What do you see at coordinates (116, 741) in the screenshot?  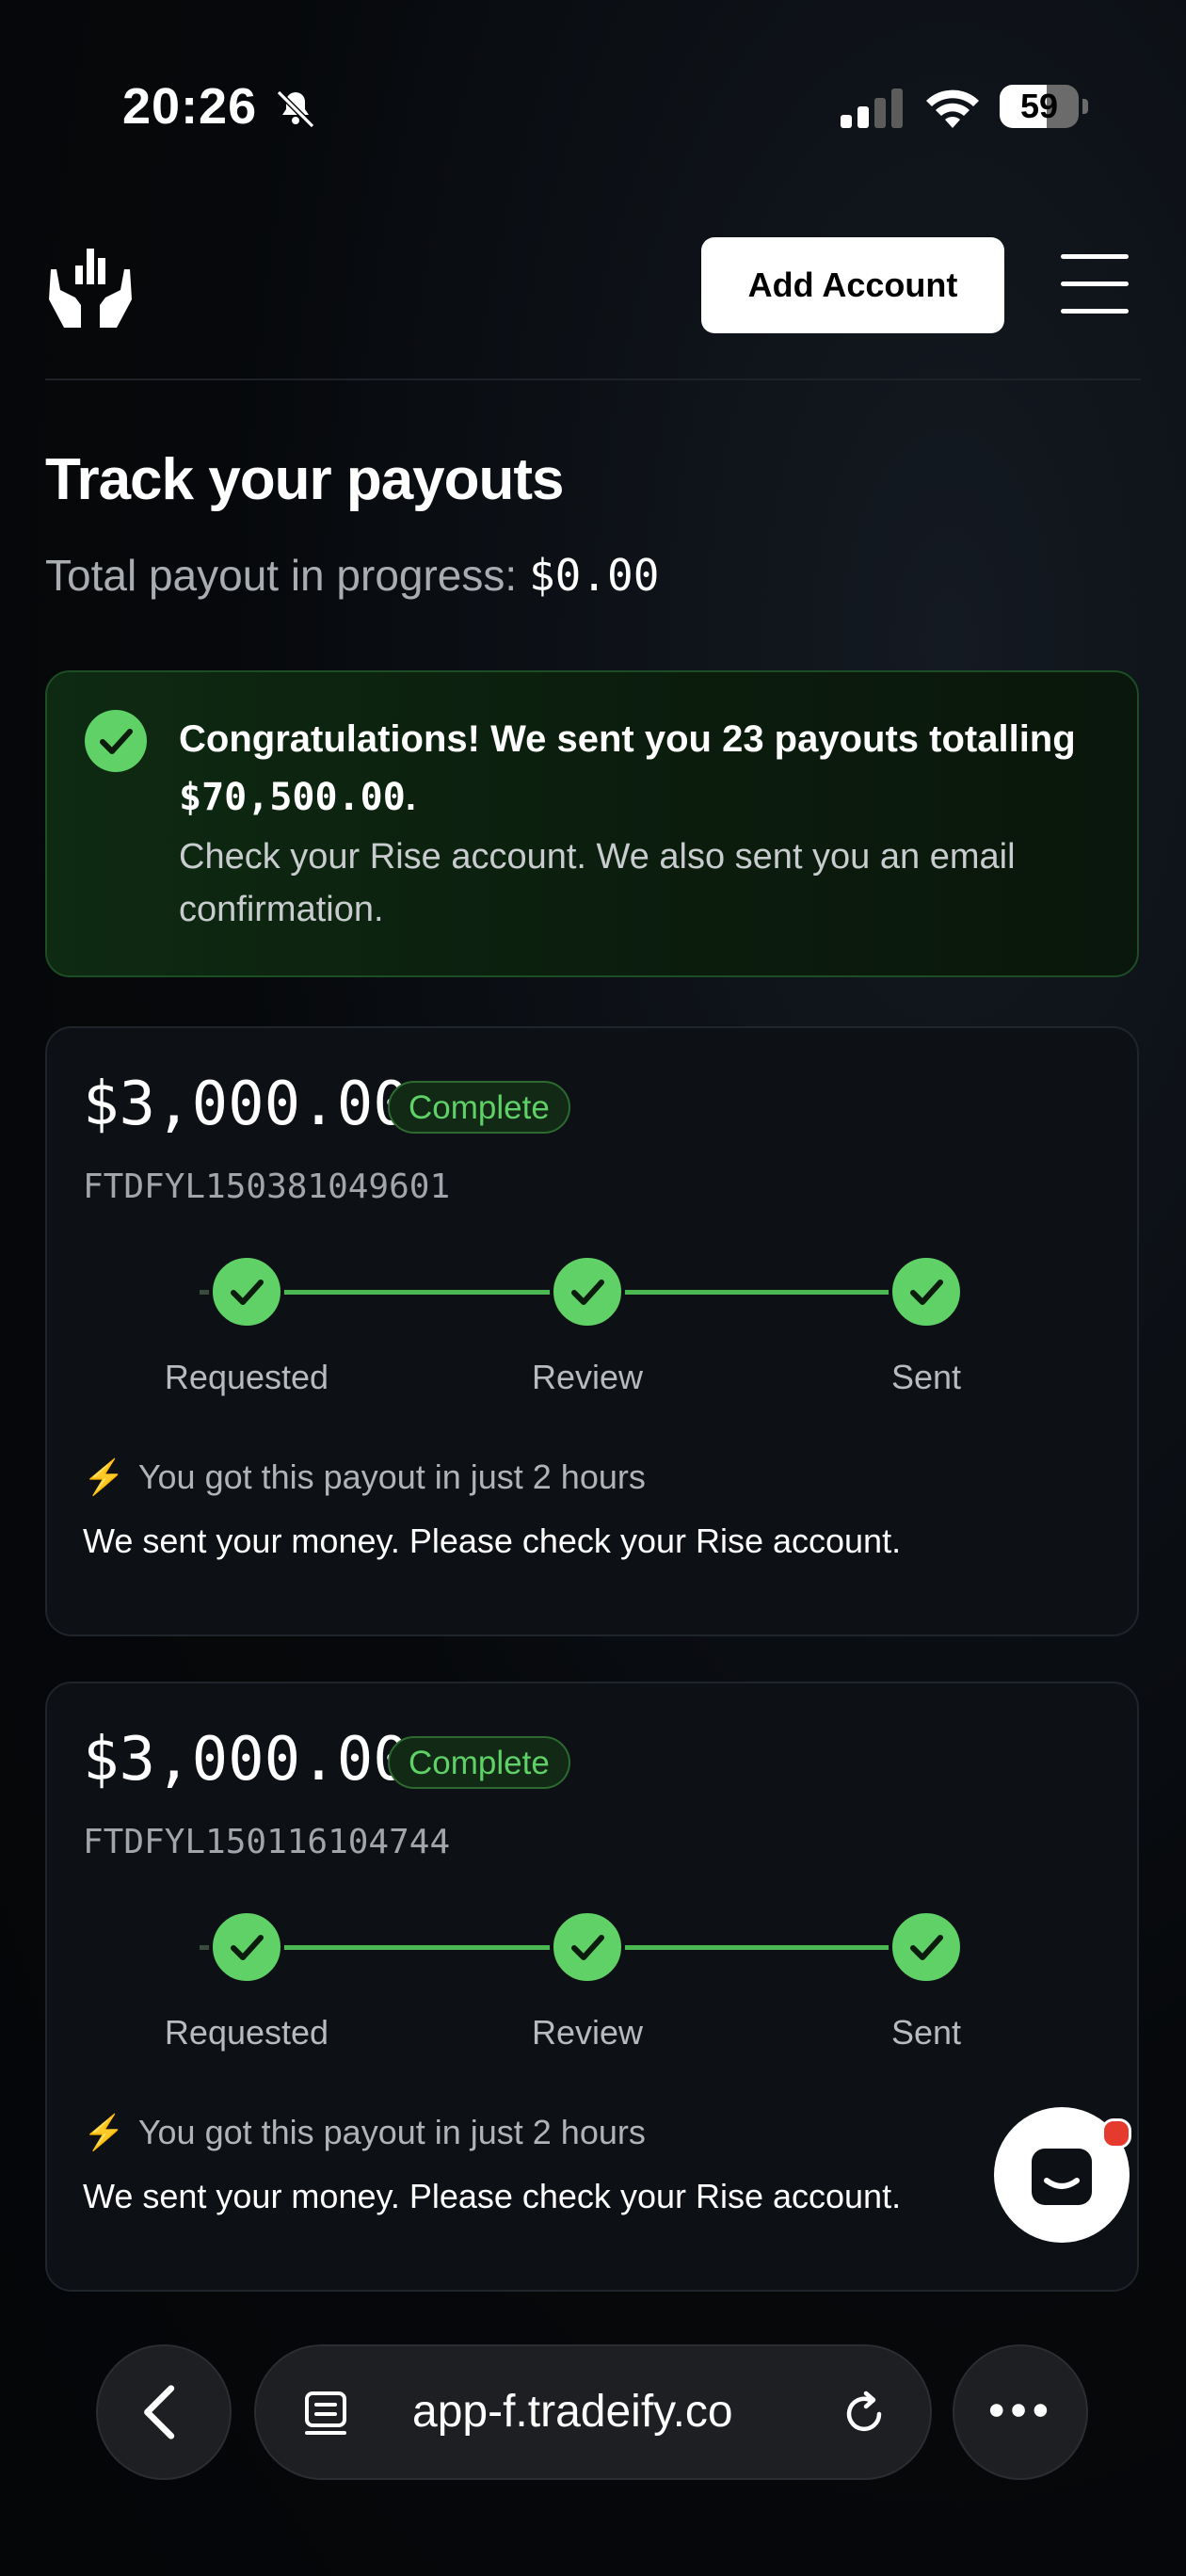 I see `check-circle-icon` at bounding box center [116, 741].